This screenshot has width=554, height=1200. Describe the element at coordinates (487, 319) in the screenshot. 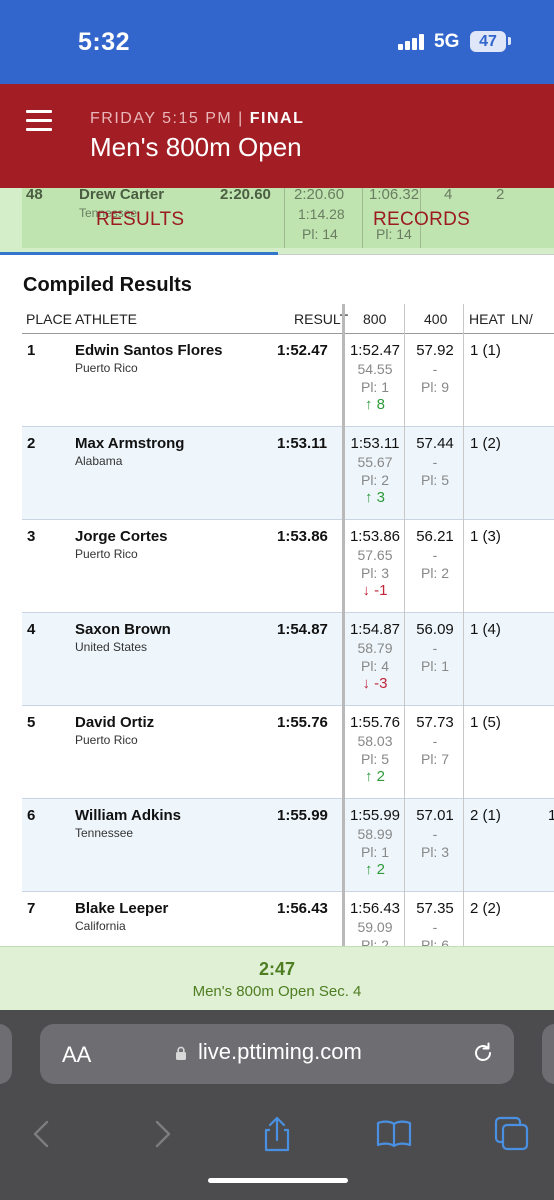

I see `col-heat: HEAT` at that location.